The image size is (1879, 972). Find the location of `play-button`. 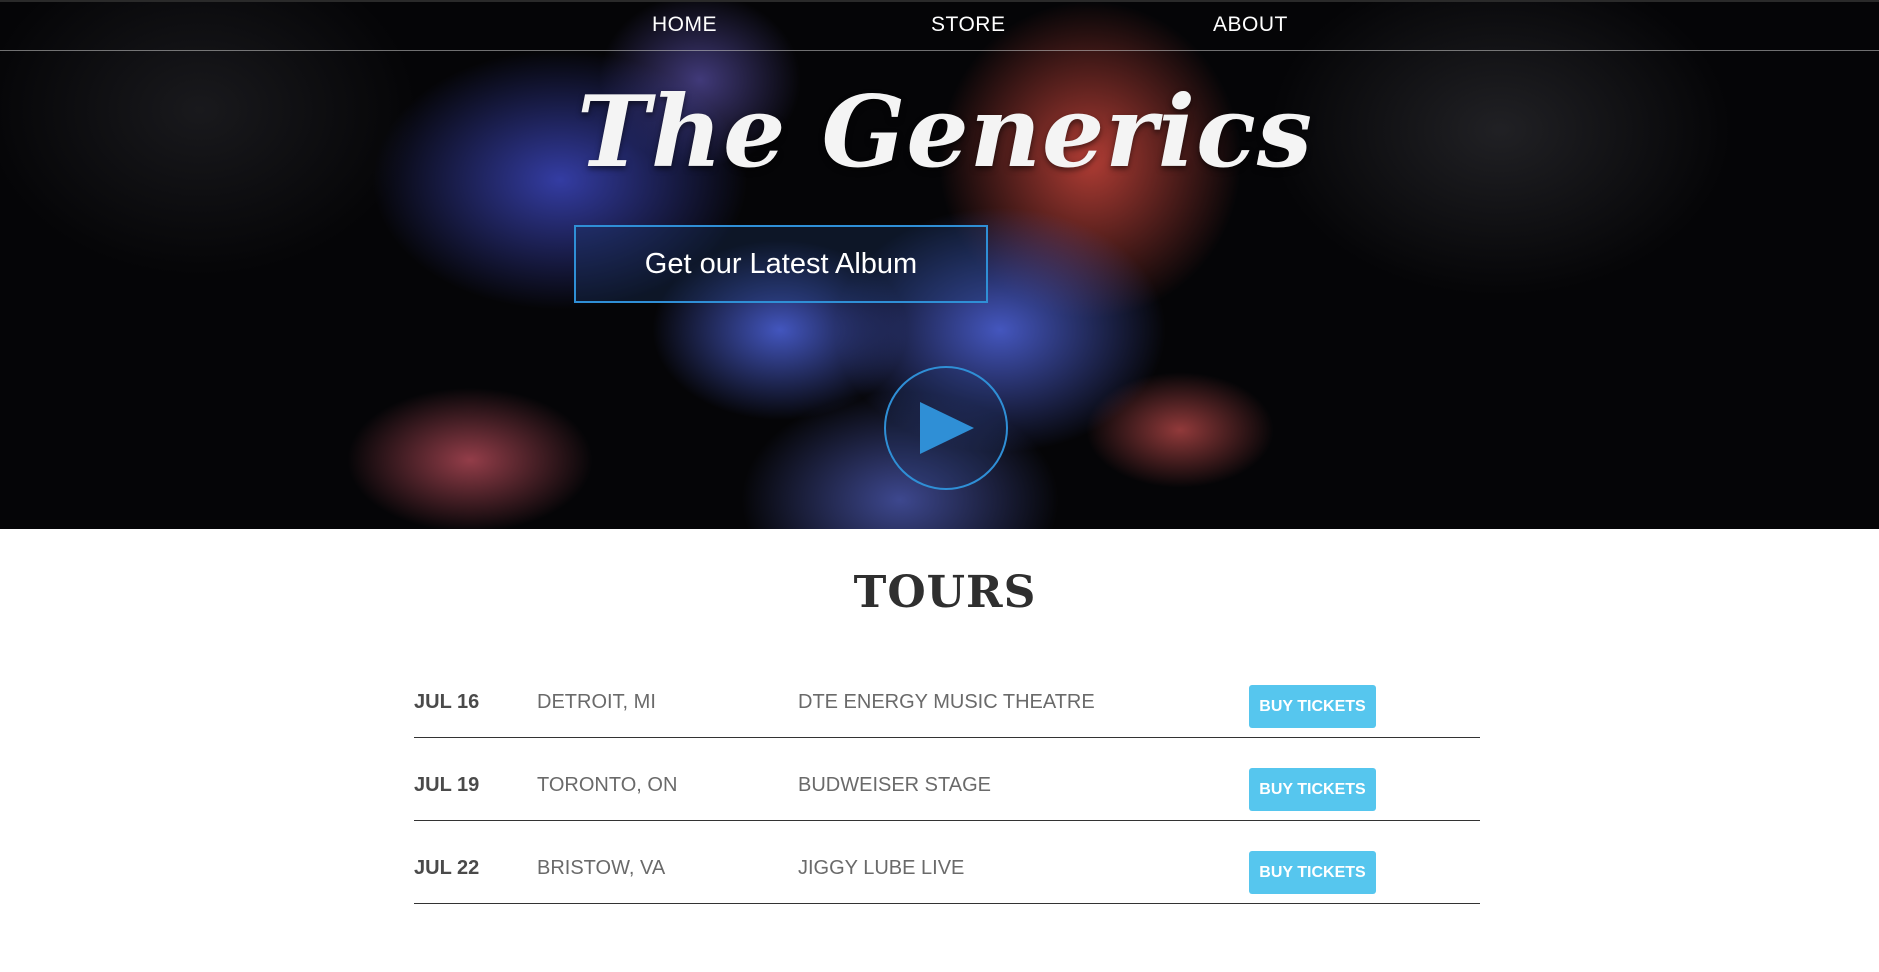

play-button is located at coordinates (946, 428).